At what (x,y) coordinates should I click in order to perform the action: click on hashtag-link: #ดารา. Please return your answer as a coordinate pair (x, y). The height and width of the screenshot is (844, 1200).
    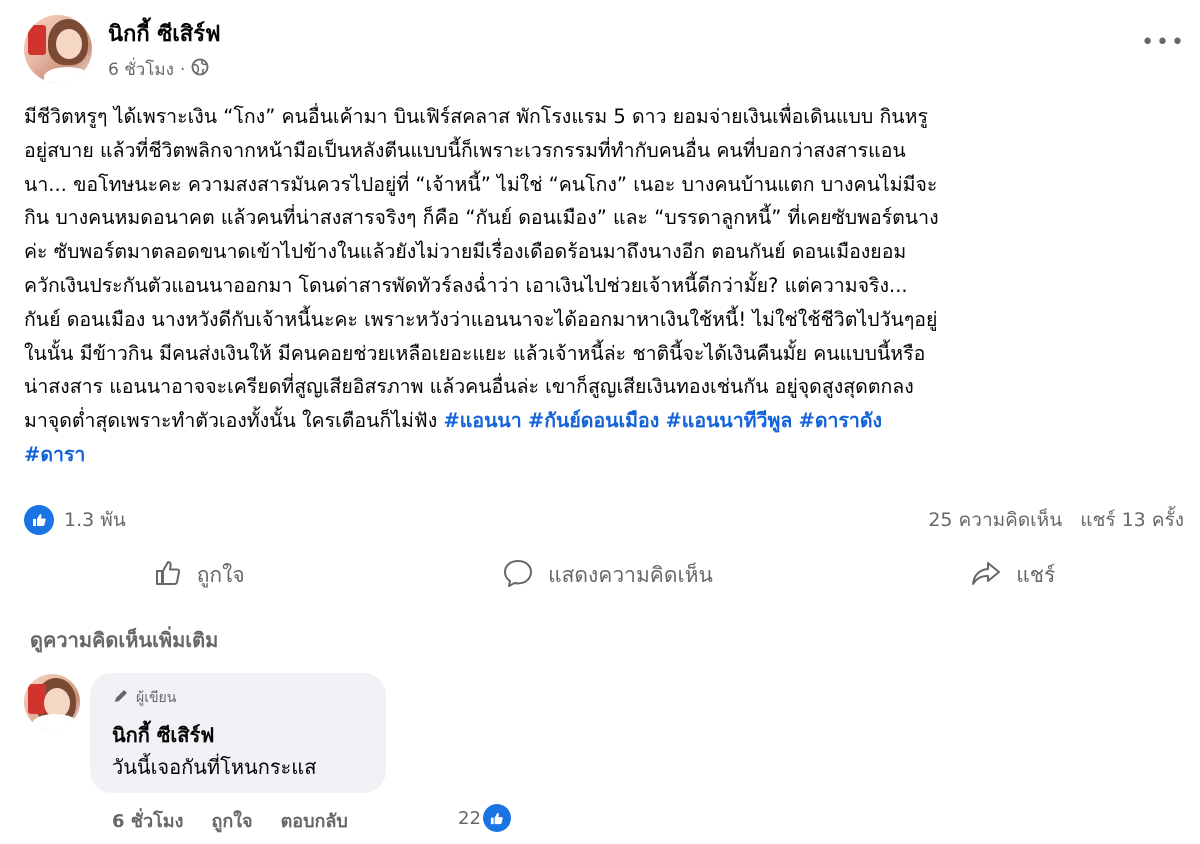
    Looking at the image, I should click on (54, 454).